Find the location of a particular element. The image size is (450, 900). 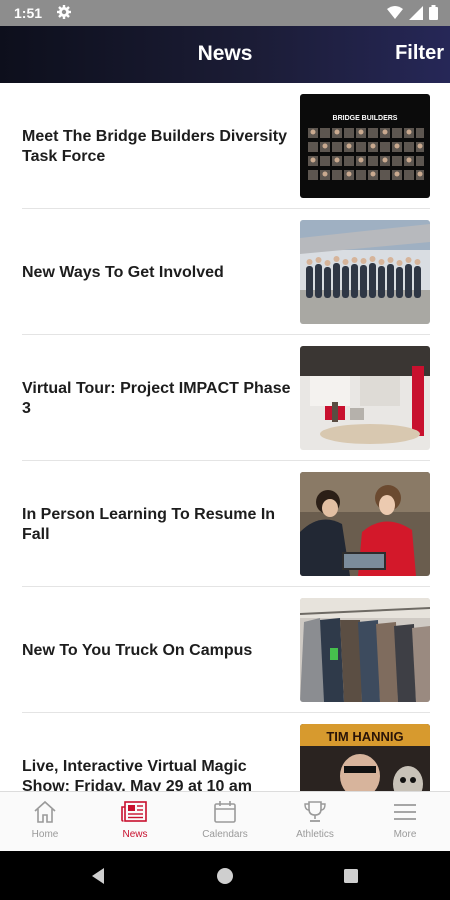

nav-athletics: Athletics is located at coordinates (315, 821).